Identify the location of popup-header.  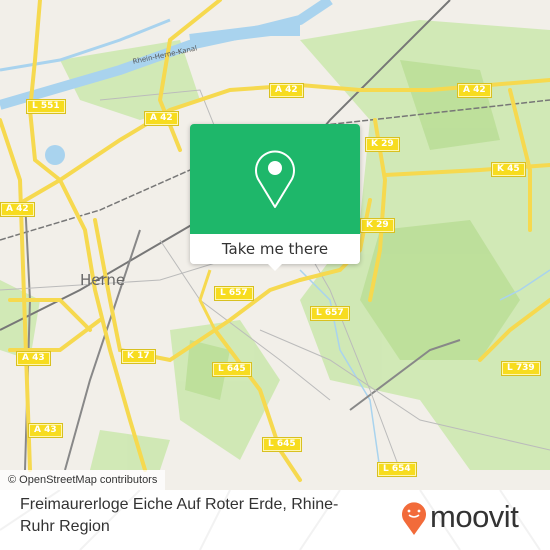
(275, 179).